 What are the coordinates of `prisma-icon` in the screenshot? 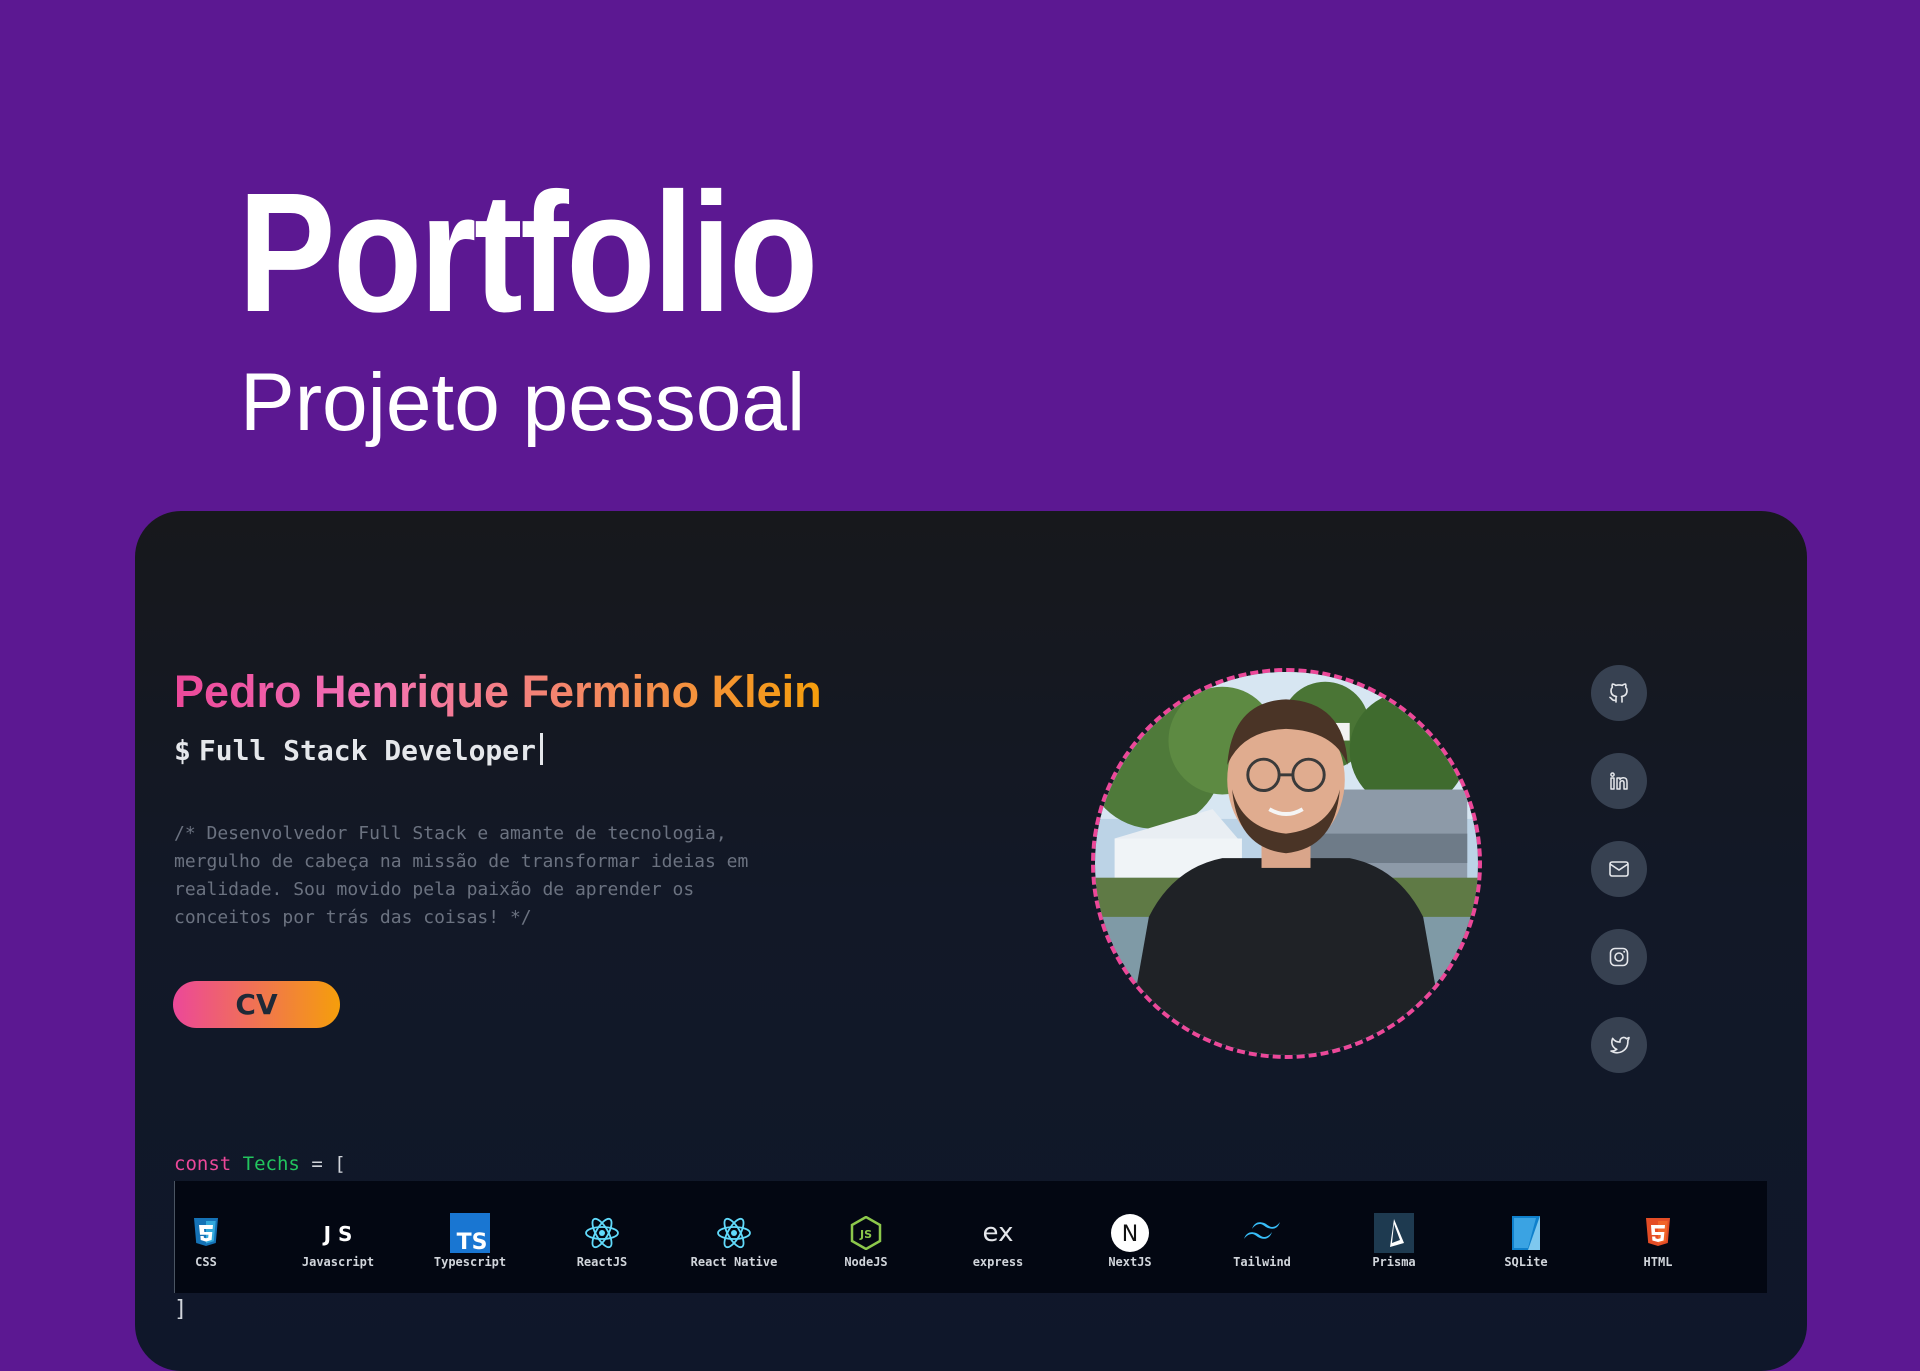 It's located at (1394, 1233).